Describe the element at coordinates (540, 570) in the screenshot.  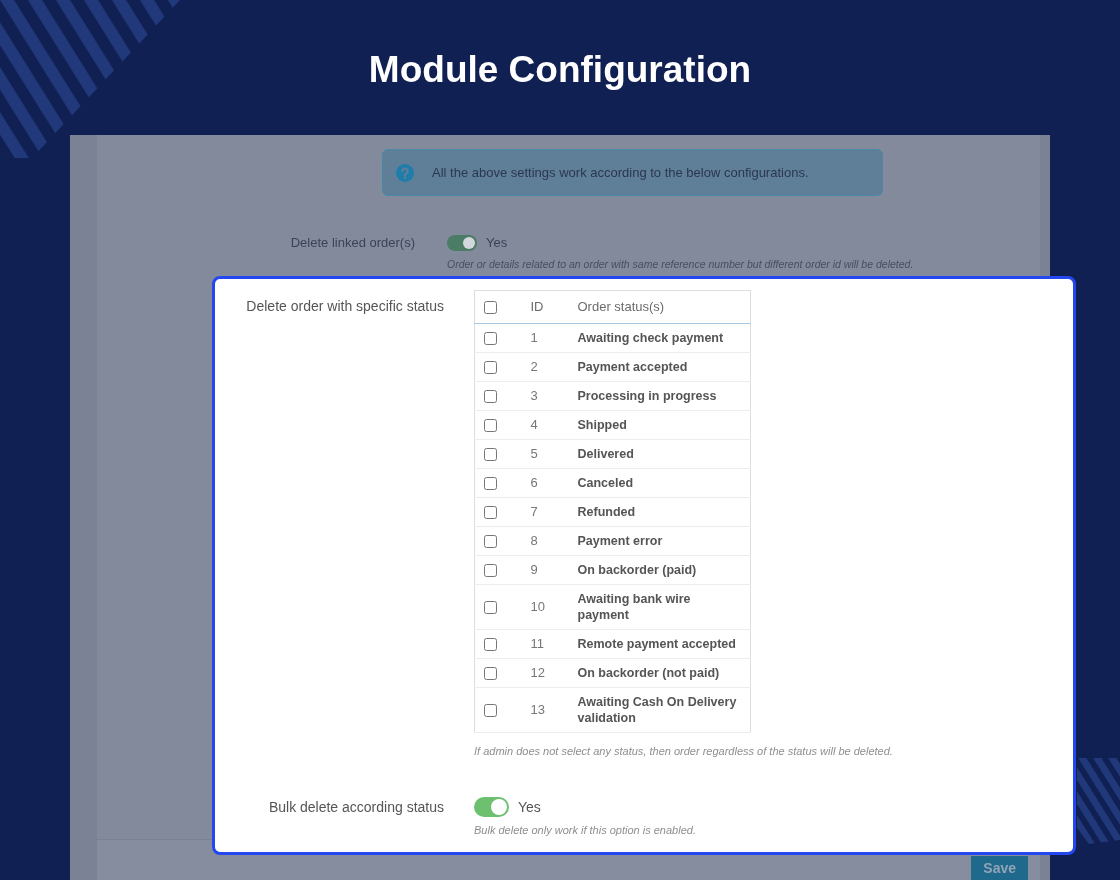
I see `id-cell: 9` at that location.